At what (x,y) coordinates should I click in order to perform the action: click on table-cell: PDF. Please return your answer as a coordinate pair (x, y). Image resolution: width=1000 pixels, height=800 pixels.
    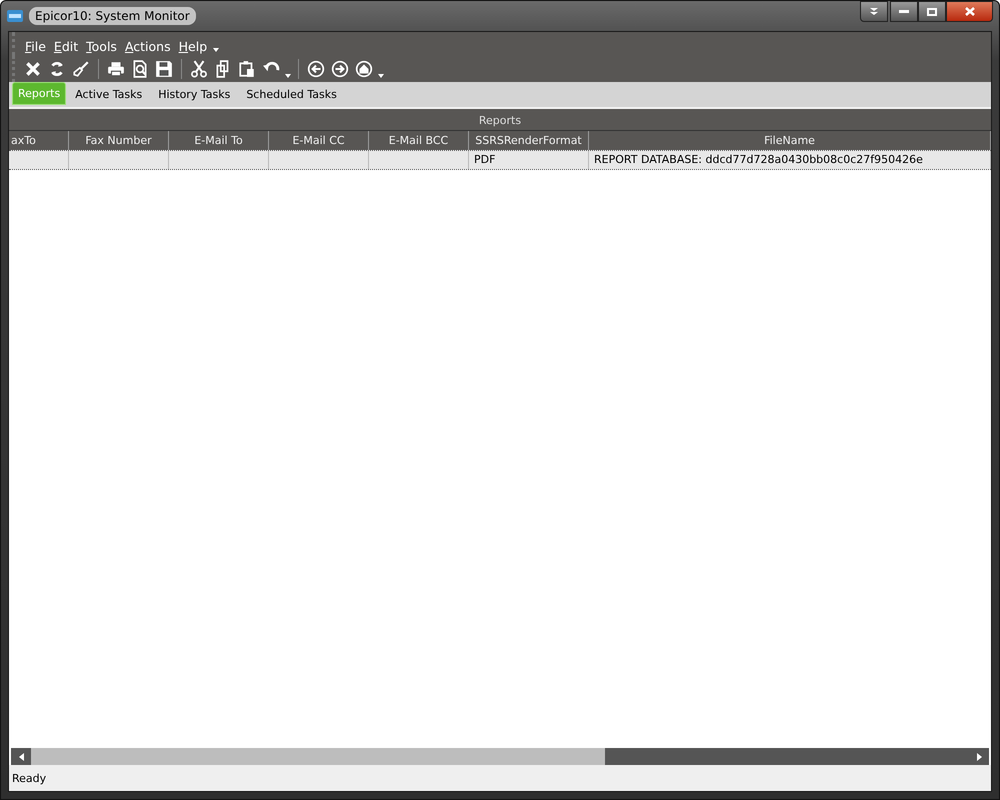
    Looking at the image, I should click on (529, 160).